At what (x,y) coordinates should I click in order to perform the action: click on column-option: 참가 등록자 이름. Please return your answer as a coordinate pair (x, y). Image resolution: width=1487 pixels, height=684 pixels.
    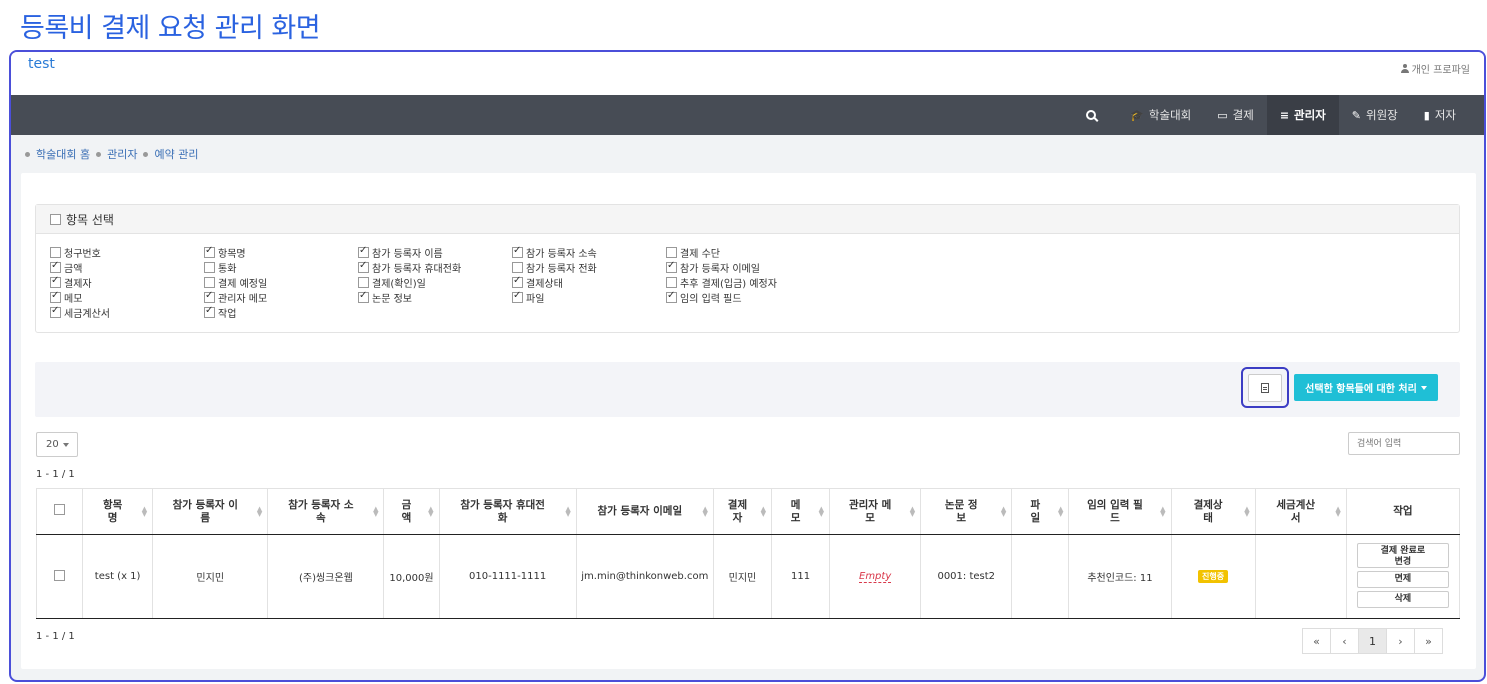
    Looking at the image, I should click on (435, 252).